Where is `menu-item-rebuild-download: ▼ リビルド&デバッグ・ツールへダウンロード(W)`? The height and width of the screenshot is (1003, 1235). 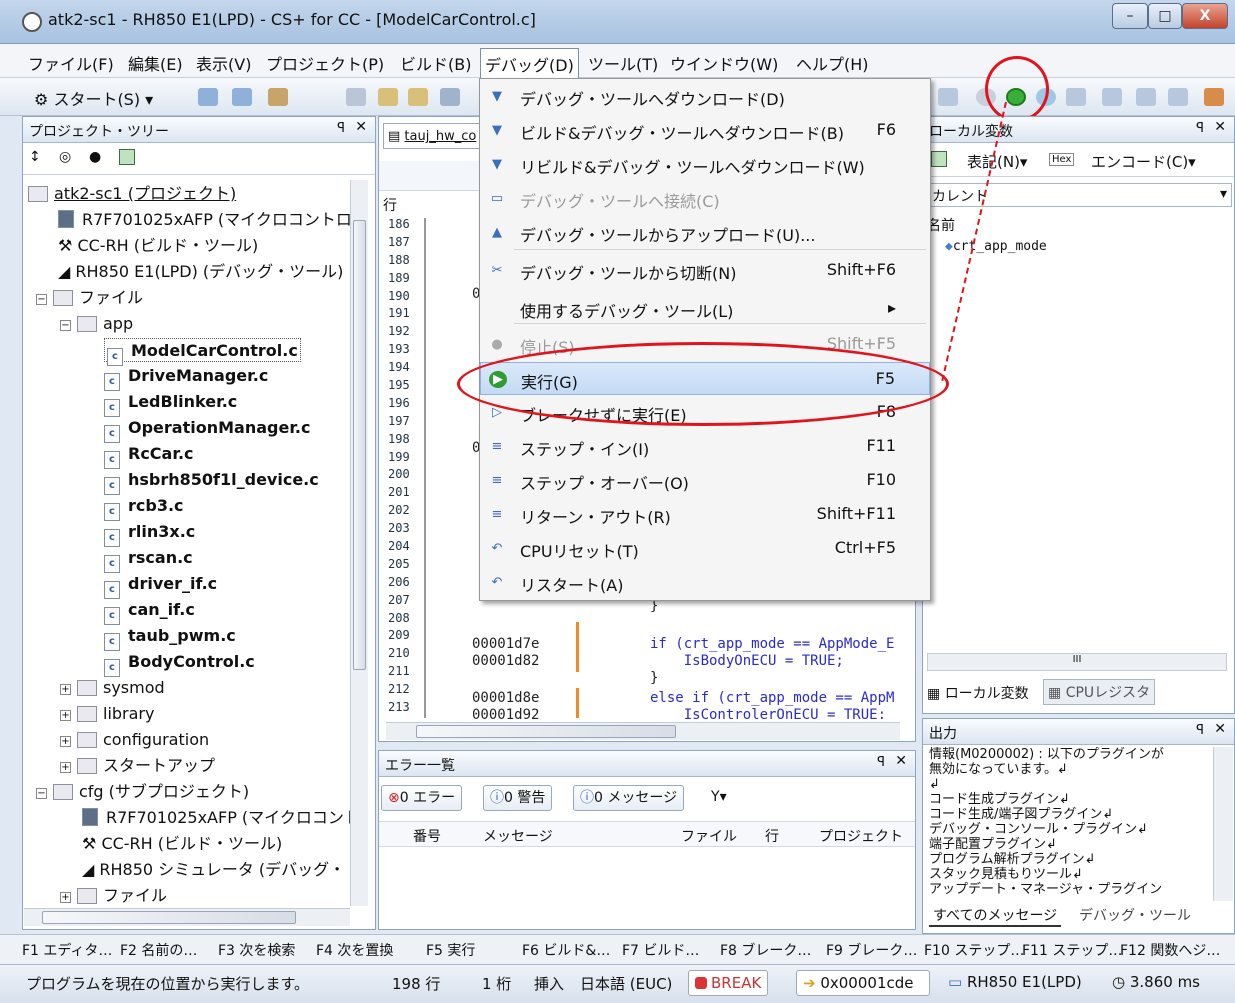 menu-item-rebuild-download: ▼ リビルド&デバッグ・ツールへダウンロード(W) is located at coordinates (705, 164).